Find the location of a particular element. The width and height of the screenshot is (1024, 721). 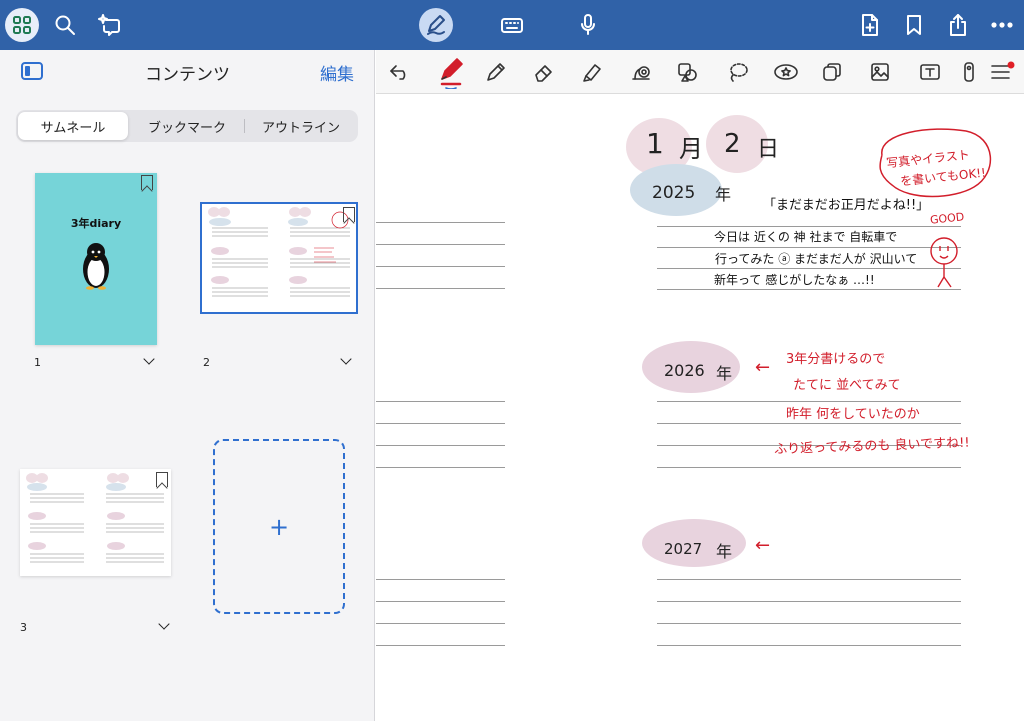

more-icon is located at coordinates (1002, 25).